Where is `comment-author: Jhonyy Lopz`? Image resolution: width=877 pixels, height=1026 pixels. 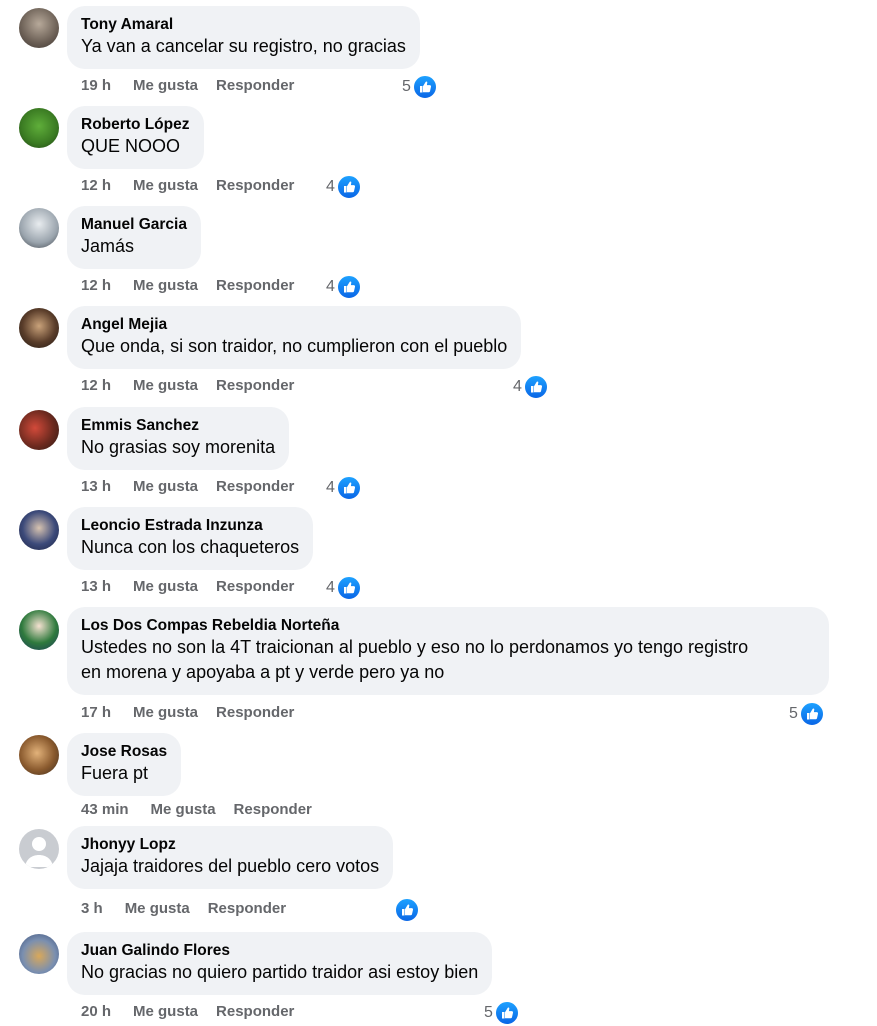 comment-author: Jhonyy Lopz is located at coordinates (230, 844).